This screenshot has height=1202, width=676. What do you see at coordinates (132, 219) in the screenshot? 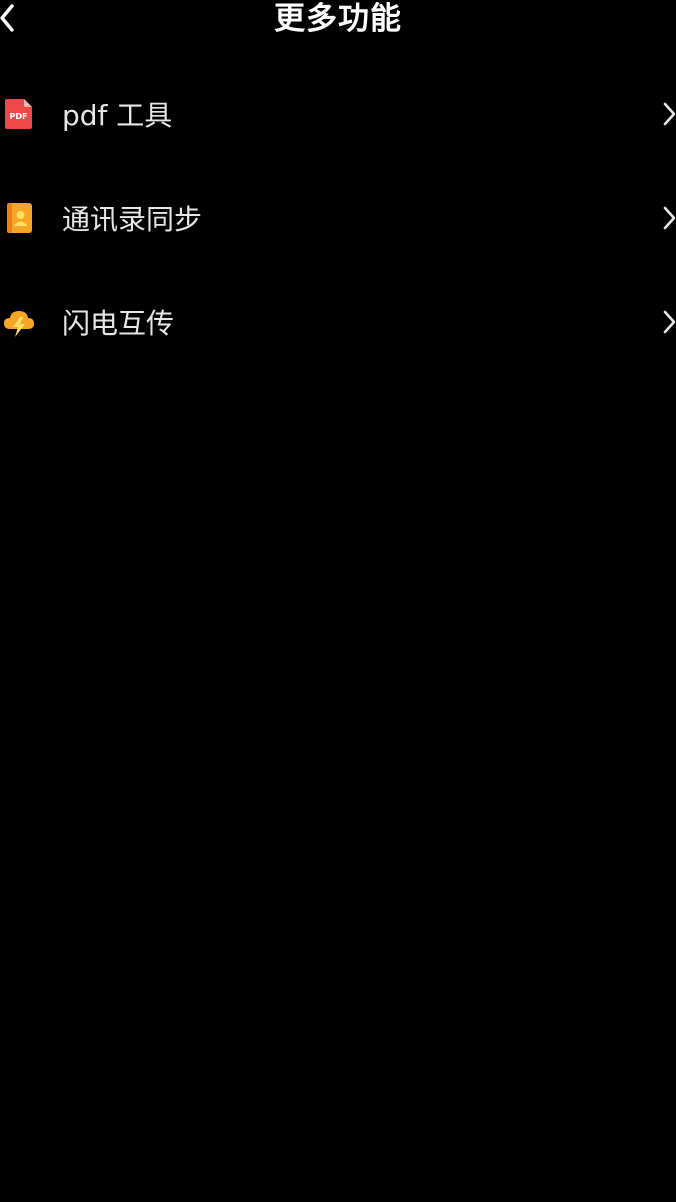
I see `list-item-label: 通讯录同步` at bounding box center [132, 219].